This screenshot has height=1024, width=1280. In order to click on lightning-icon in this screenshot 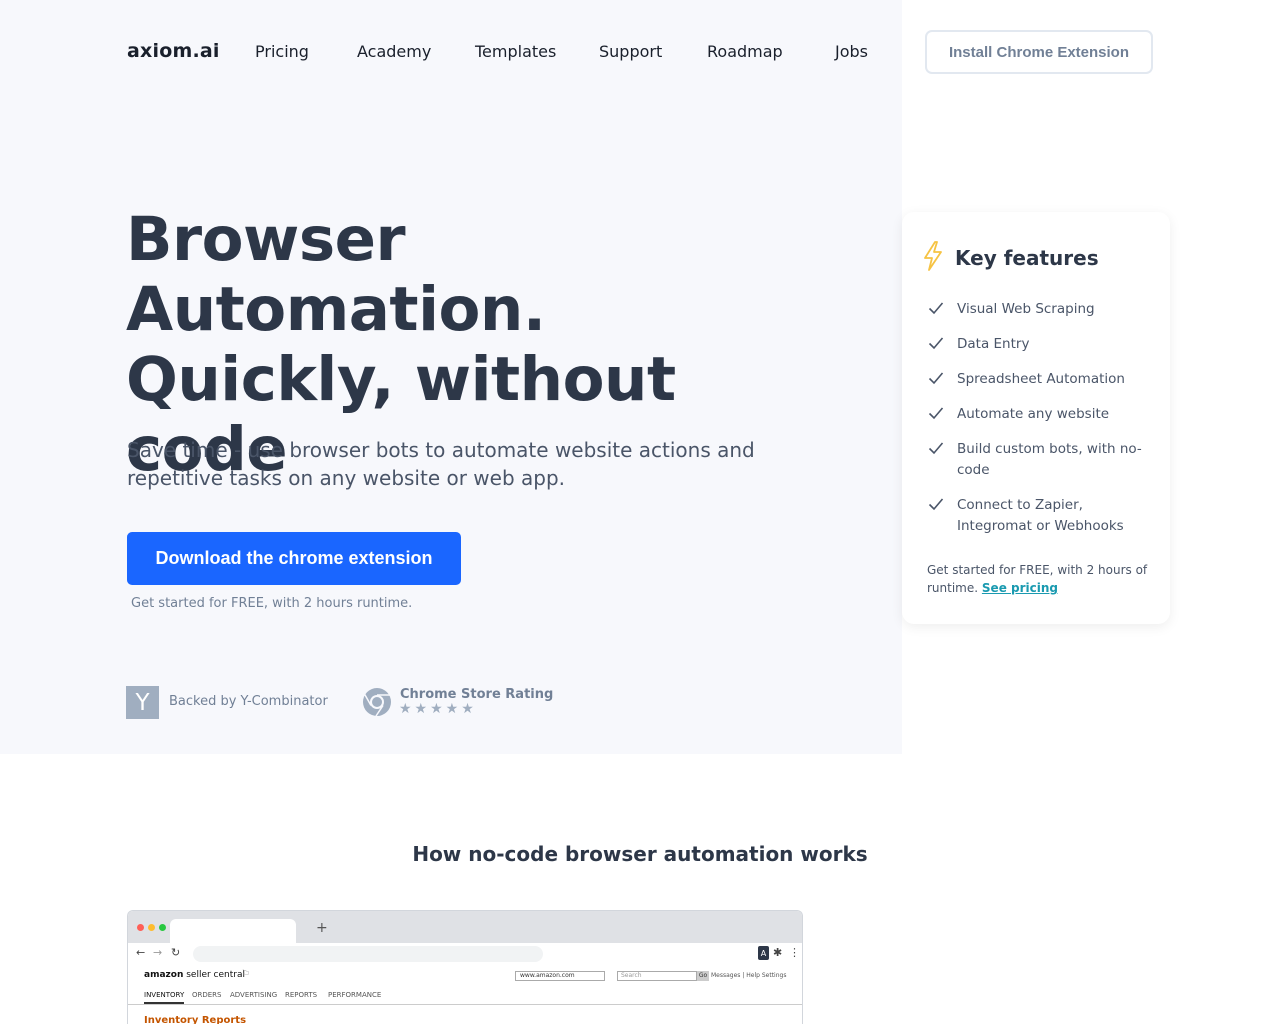, I will do `click(933, 256)`.